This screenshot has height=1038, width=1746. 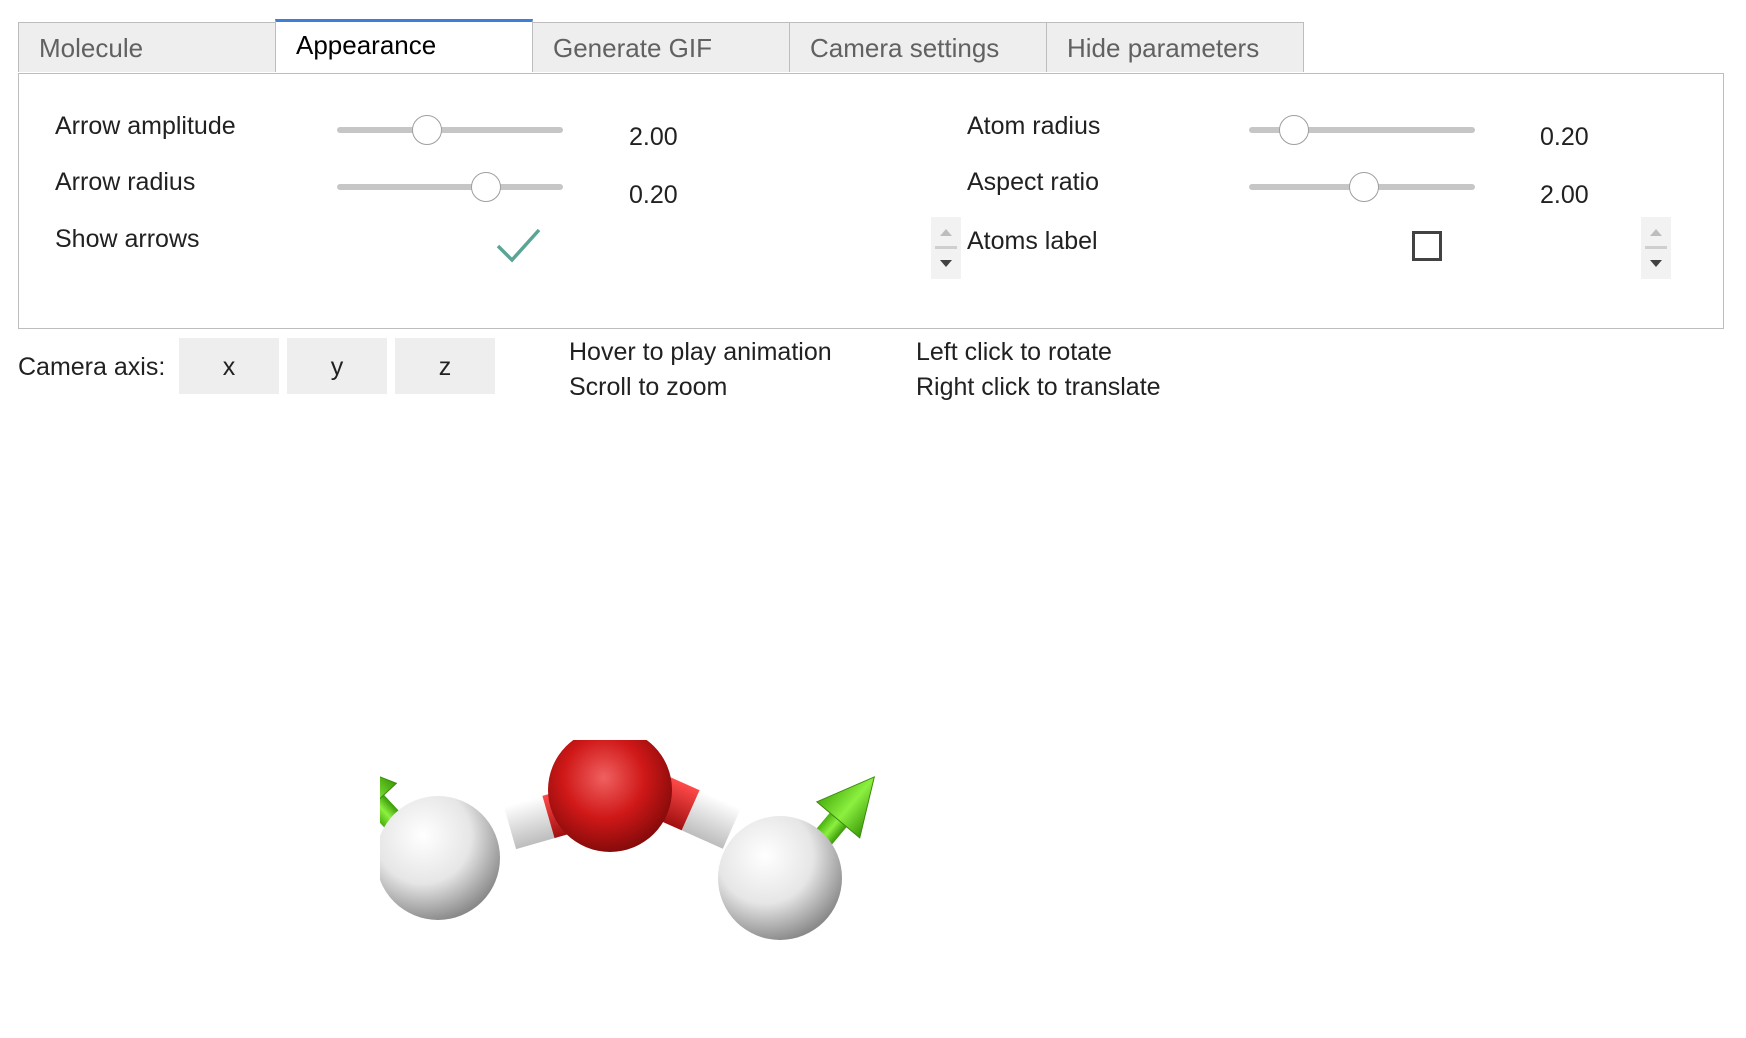 I want to click on tab-camera-settings: Camera settings, so click(x=918, y=47).